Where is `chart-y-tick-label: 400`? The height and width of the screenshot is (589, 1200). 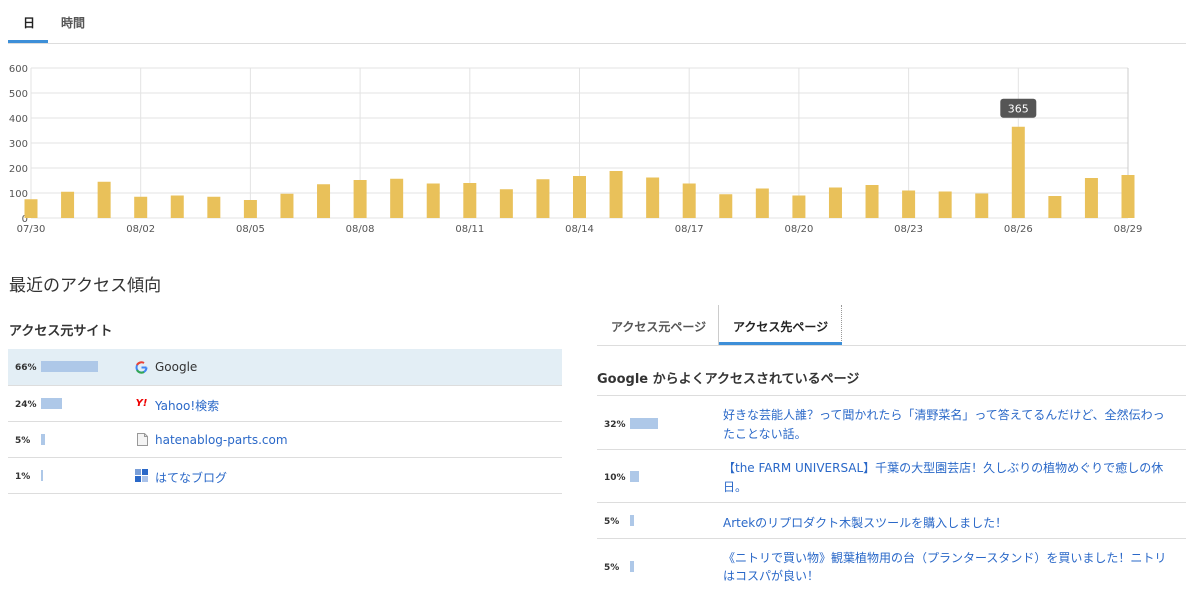
chart-y-tick-label: 400 is located at coordinates (18, 119).